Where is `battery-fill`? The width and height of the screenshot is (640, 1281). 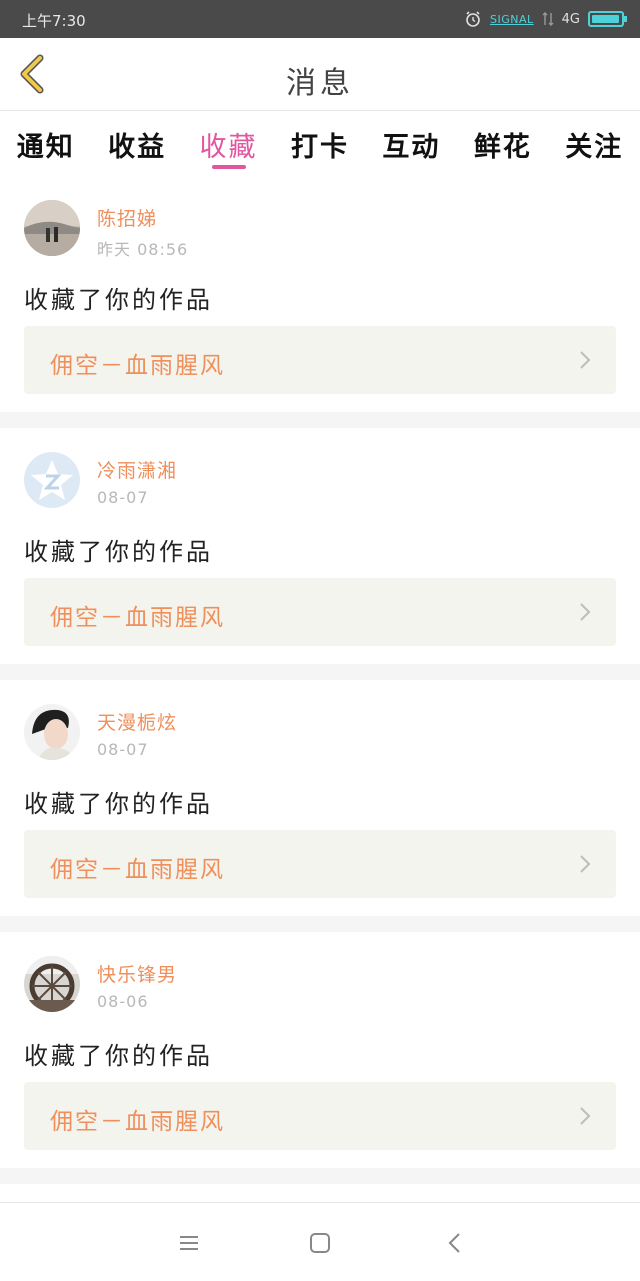
battery-fill is located at coordinates (605, 19).